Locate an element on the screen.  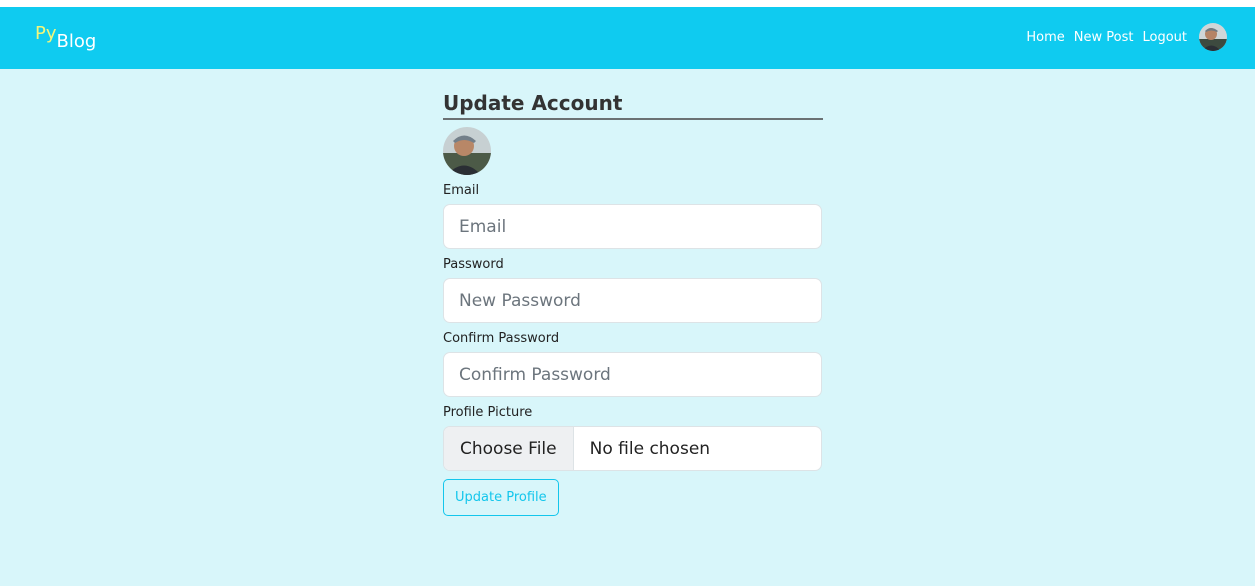
confirm-password-field is located at coordinates (632, 374).